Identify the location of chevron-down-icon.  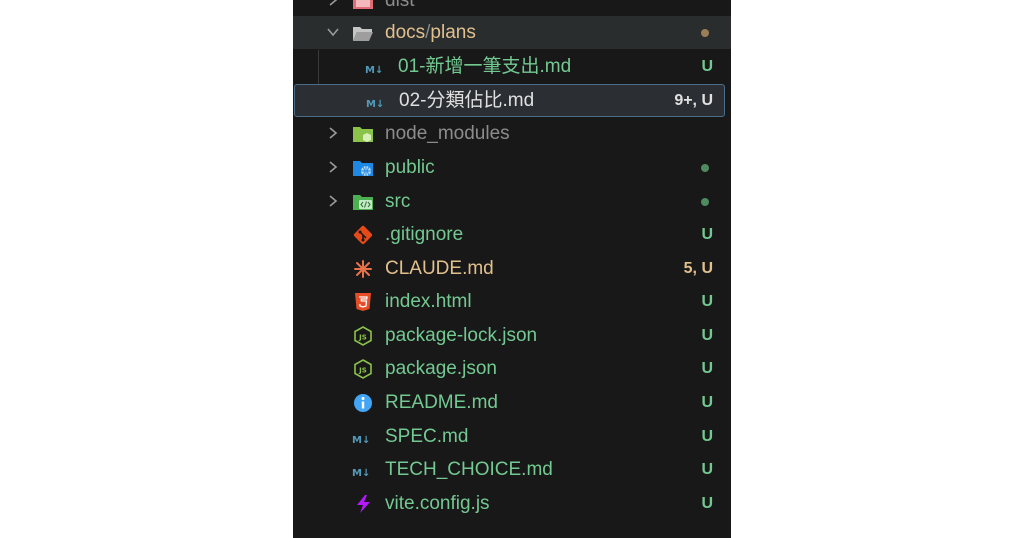
(333, 32).